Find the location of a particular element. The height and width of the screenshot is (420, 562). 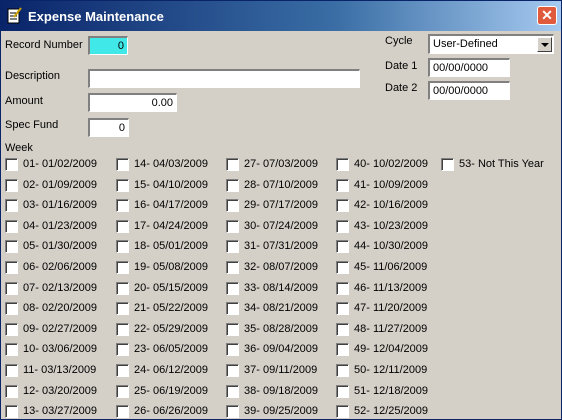

week-checkbox-label: 18- 05/01/2009 is located at coordinates (171, 246).